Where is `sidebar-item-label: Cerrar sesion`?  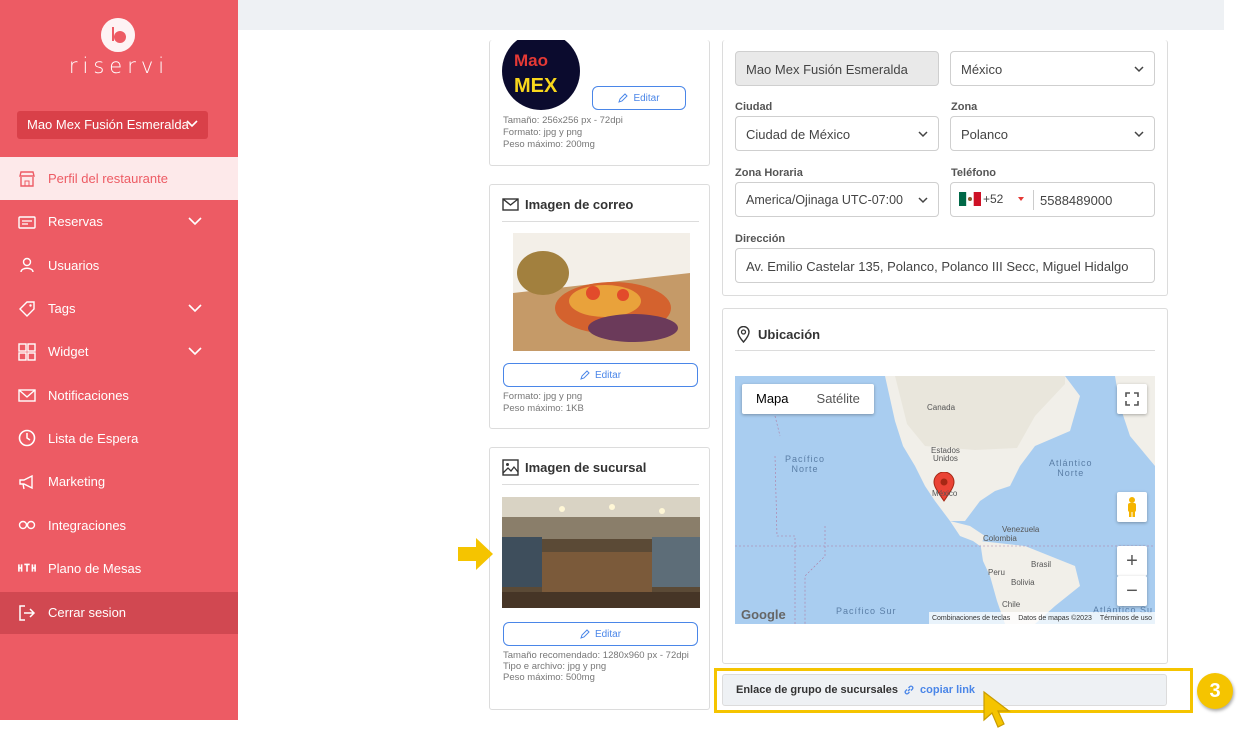 sidebar-item-label: Cerrar sesion is located at coordinates (87, 613).